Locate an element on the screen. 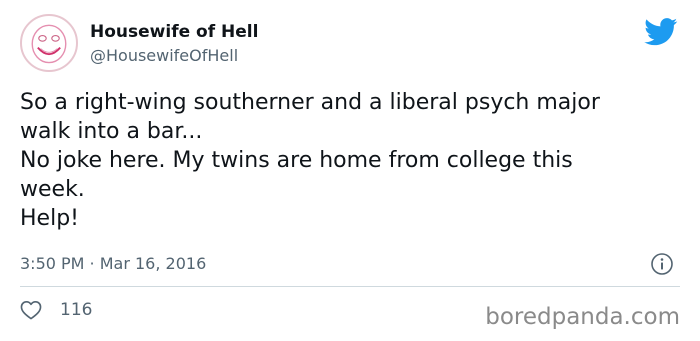 The image size is (700, 341). divider is located at coordinates (350, 286).